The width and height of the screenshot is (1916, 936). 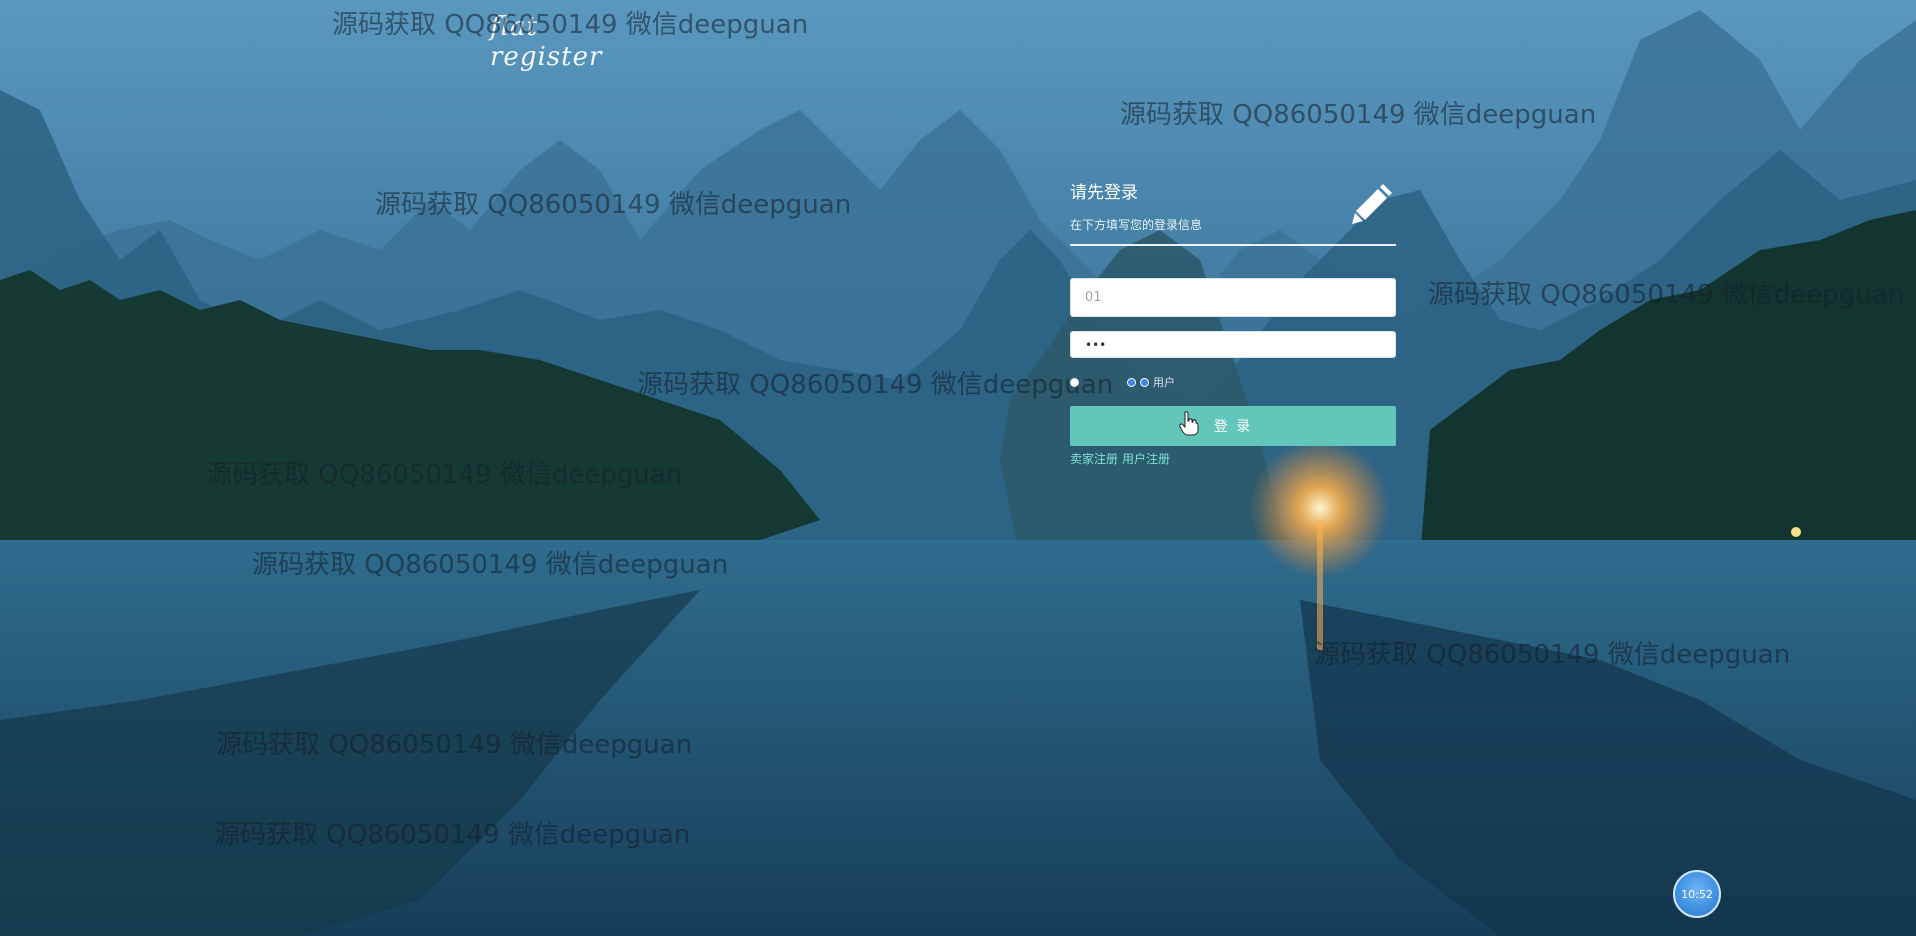 I want to click on login-button: 登 录, so click(x=1233, y=426).